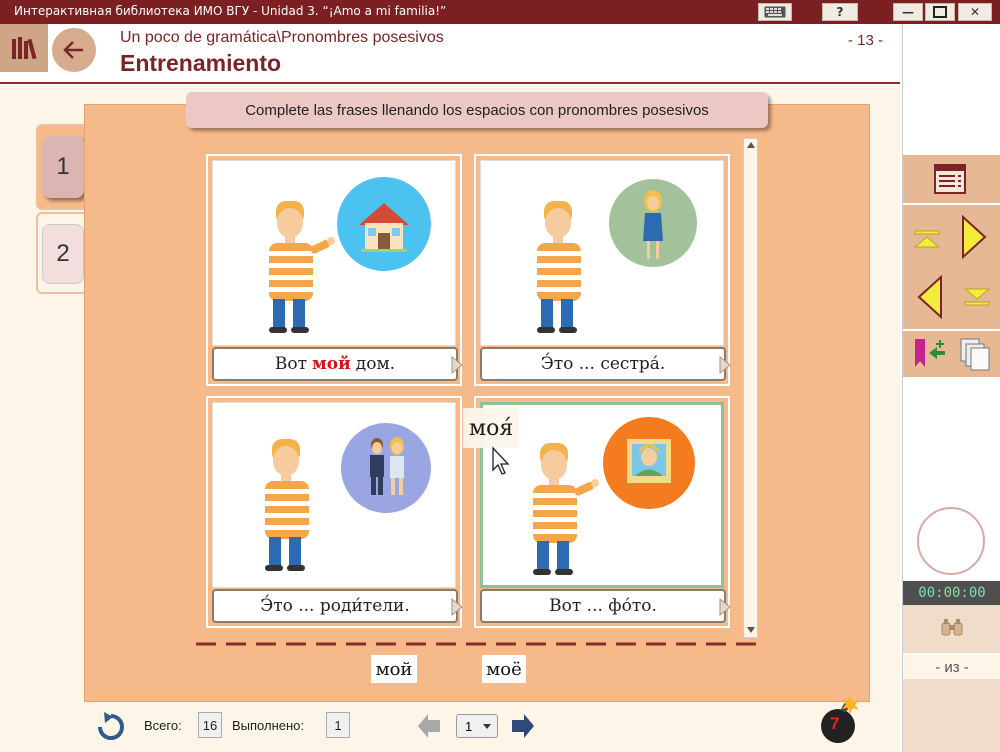  Describe the element at coordinates (751, 630) in the screenshot. I see `scroll-down-icon` at that location.